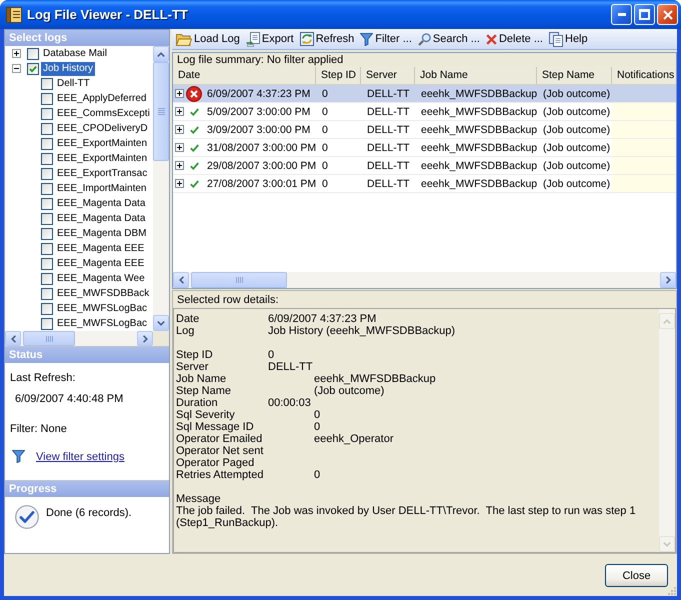 Image resolution: width=681 pixels, height=600 pixels. I want to click on minimize-button, so click(621, 14).